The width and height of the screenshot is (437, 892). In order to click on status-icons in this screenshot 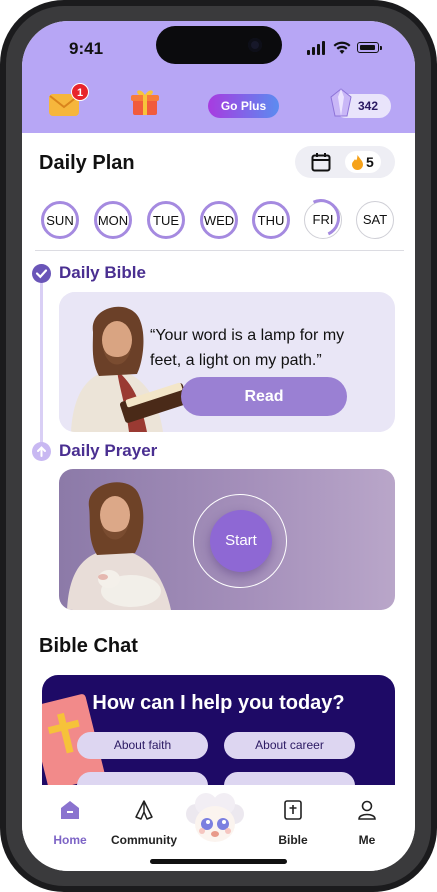, I will do `click(347, 48)`.